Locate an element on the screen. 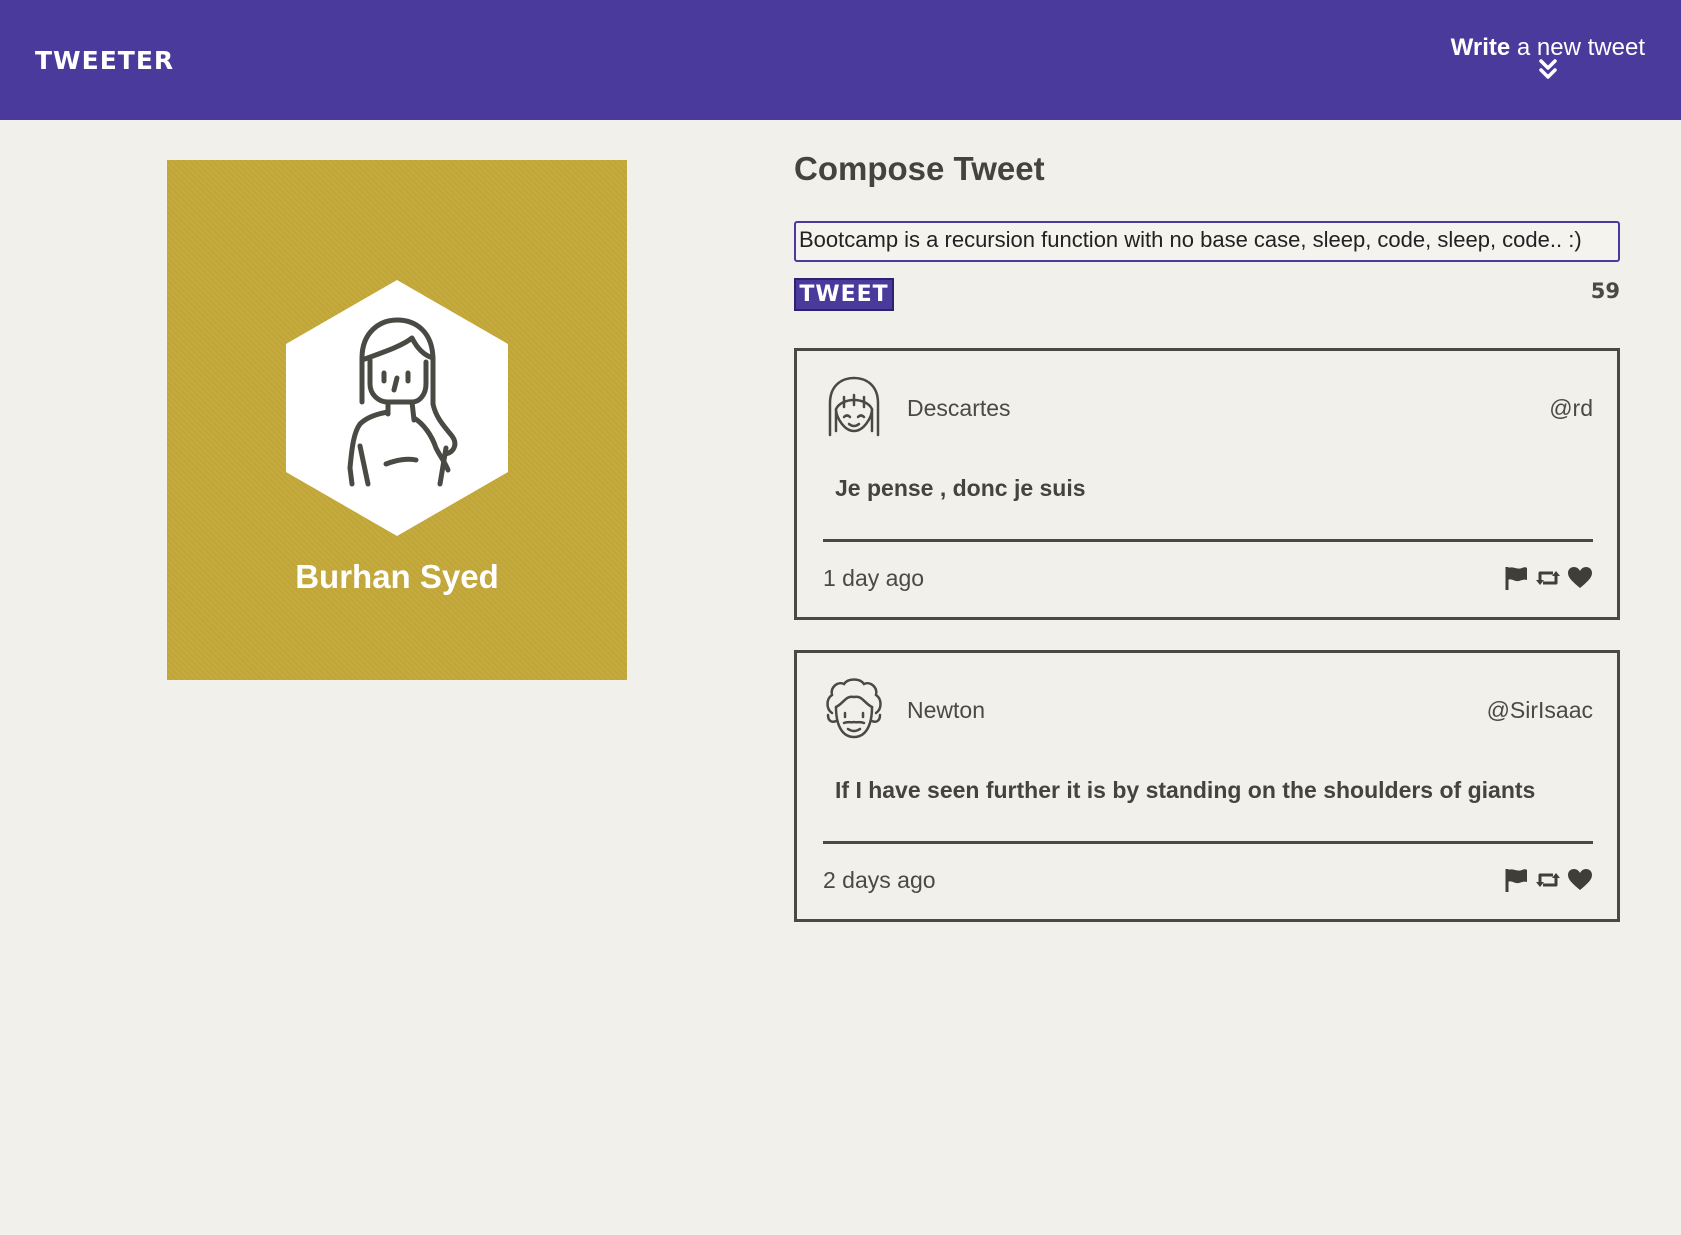 This screenshot has height=1235, width=1681. top-nav: TWEETER Write a new tweet is located at coordinates (840, 60).